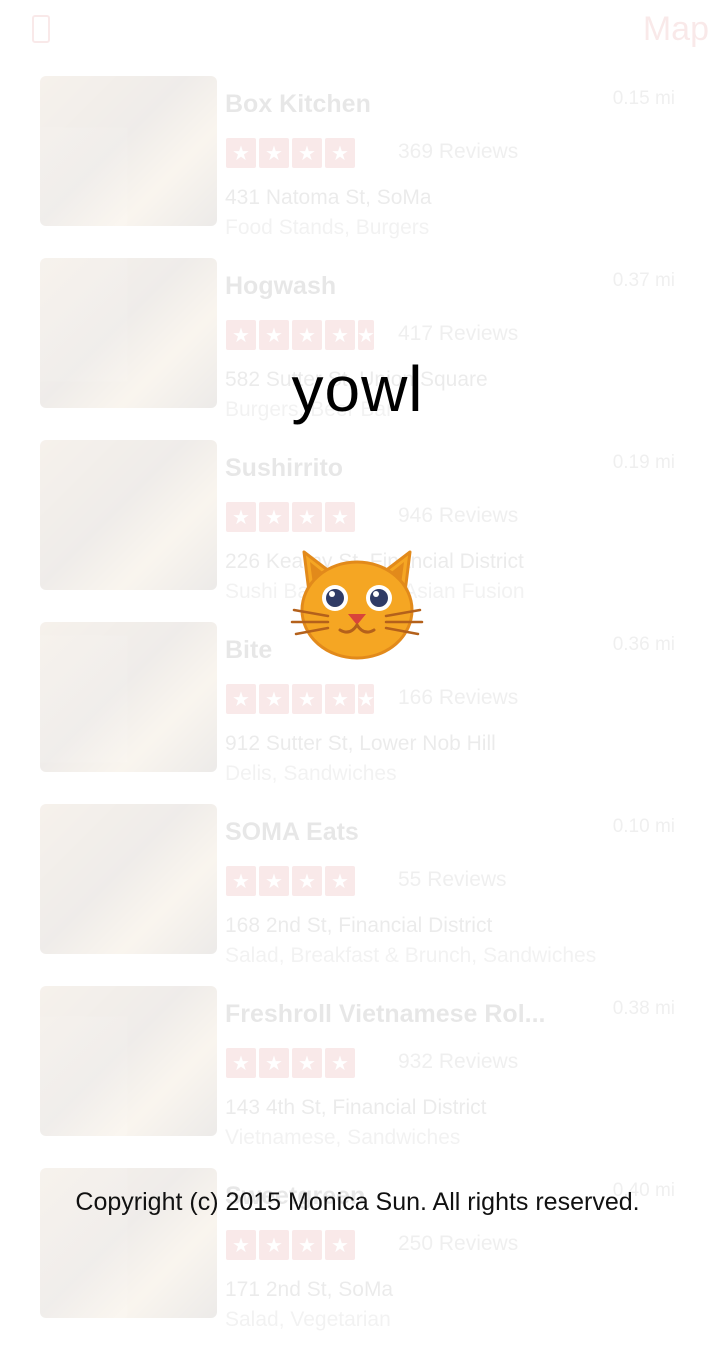  What do you see at coordinates (308, 1319) in the screenshot?
I see `business-categories: Salad, Vegetarian` at bounding box center [308, 1319].